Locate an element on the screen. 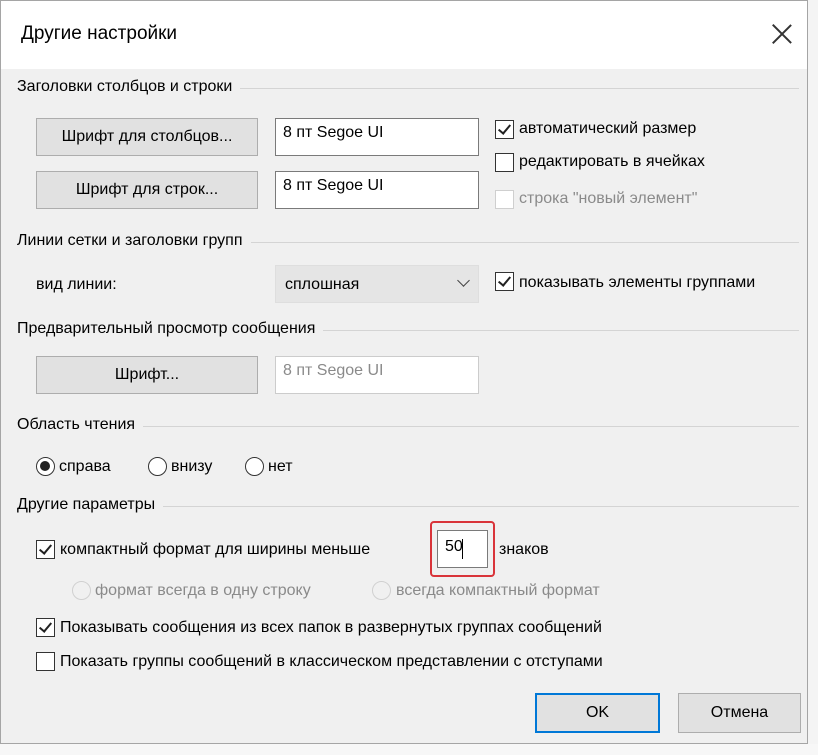 Image resolution: width=818 pixels, height=755 pixels. background-window-edge is located at coordinates (813, 377).